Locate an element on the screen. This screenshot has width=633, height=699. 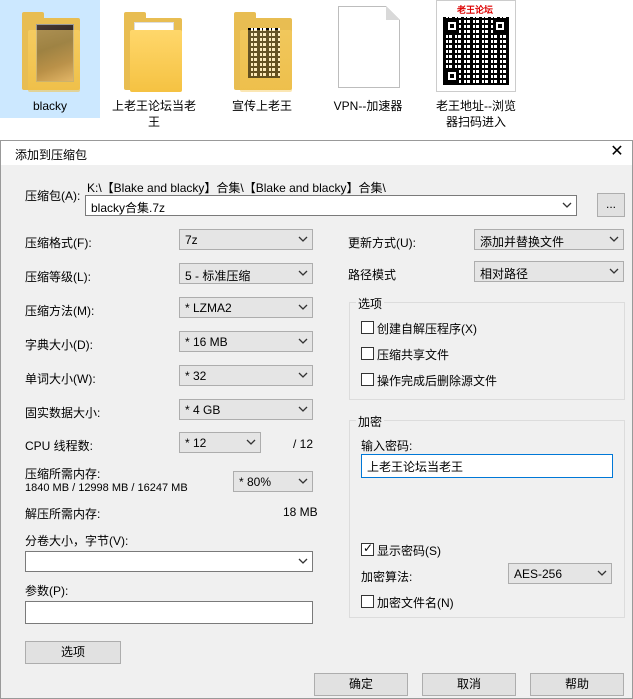
password-label: 输入密码: is located at coordinates (387, 446).